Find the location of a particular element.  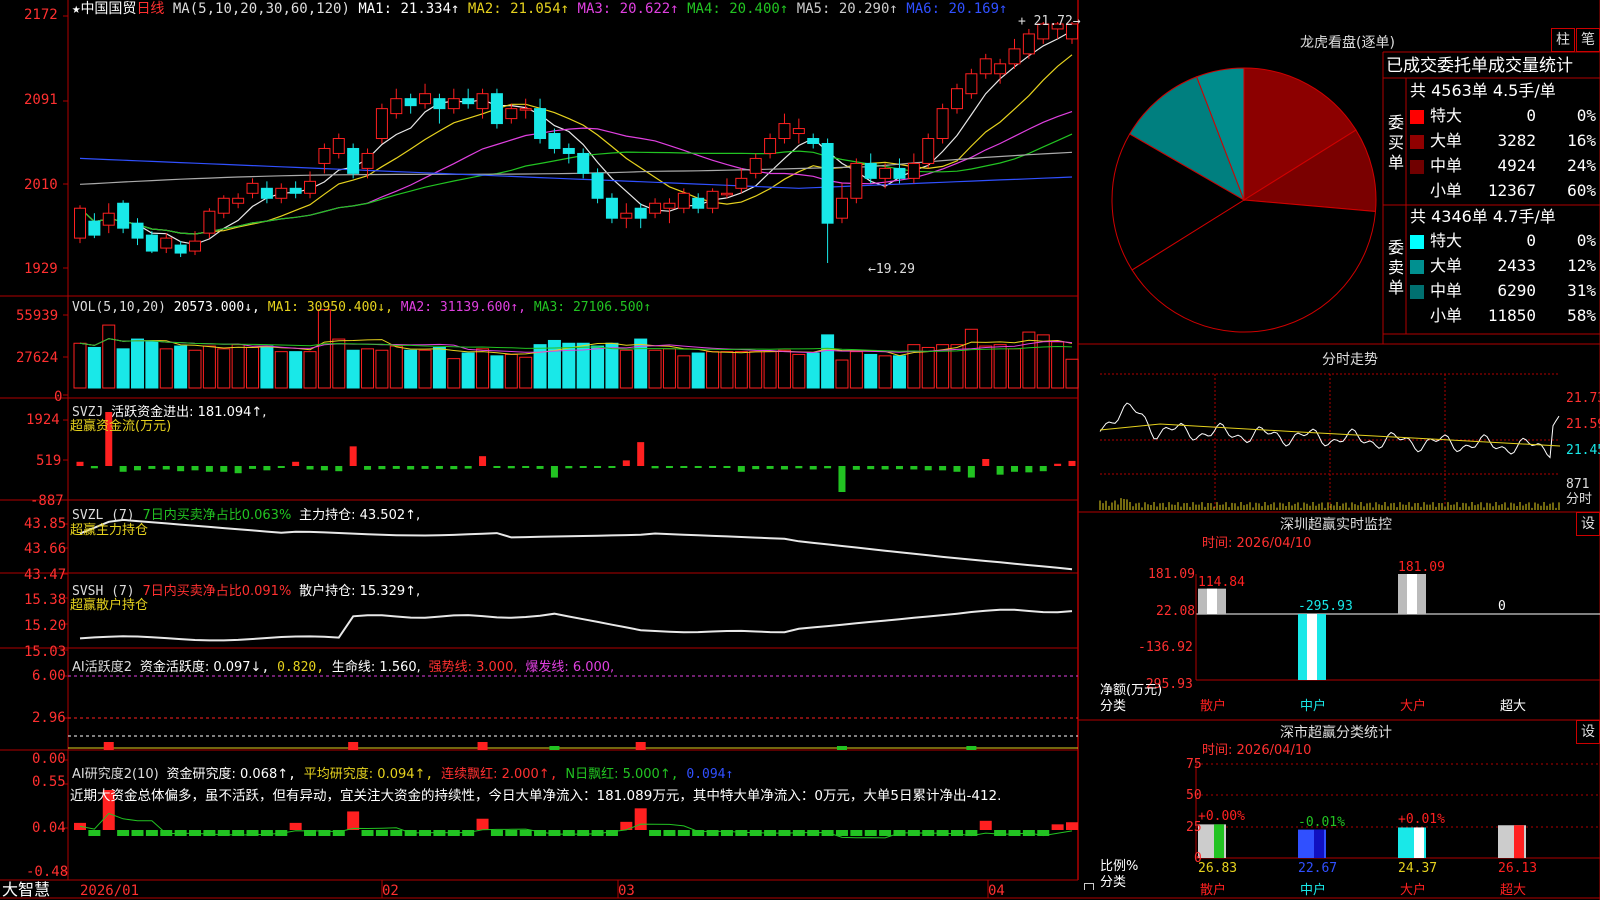

sell-total: 共 4346单 4.7手/单 is located at coordinates (1483, 216).